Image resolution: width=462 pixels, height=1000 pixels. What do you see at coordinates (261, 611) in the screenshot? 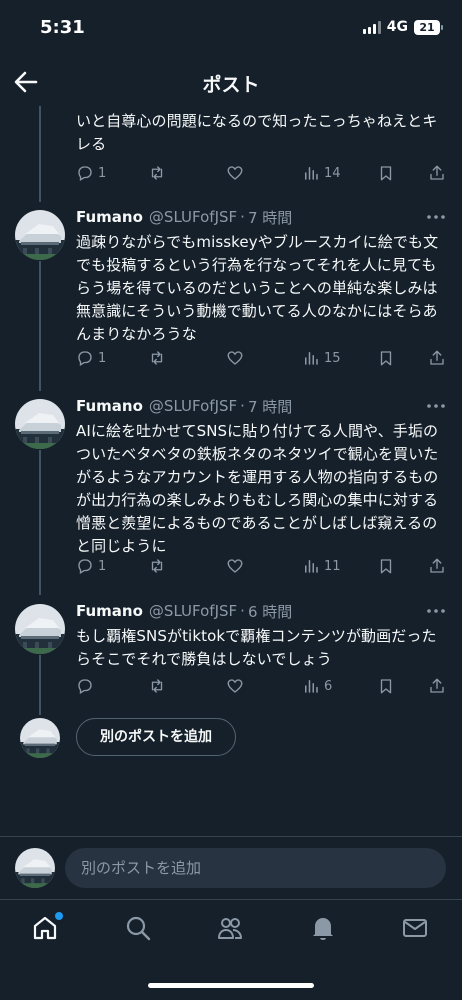
I see `post-header: Fumano @SLUFofJSF · 6 時間` at bounding box center [261, 611].